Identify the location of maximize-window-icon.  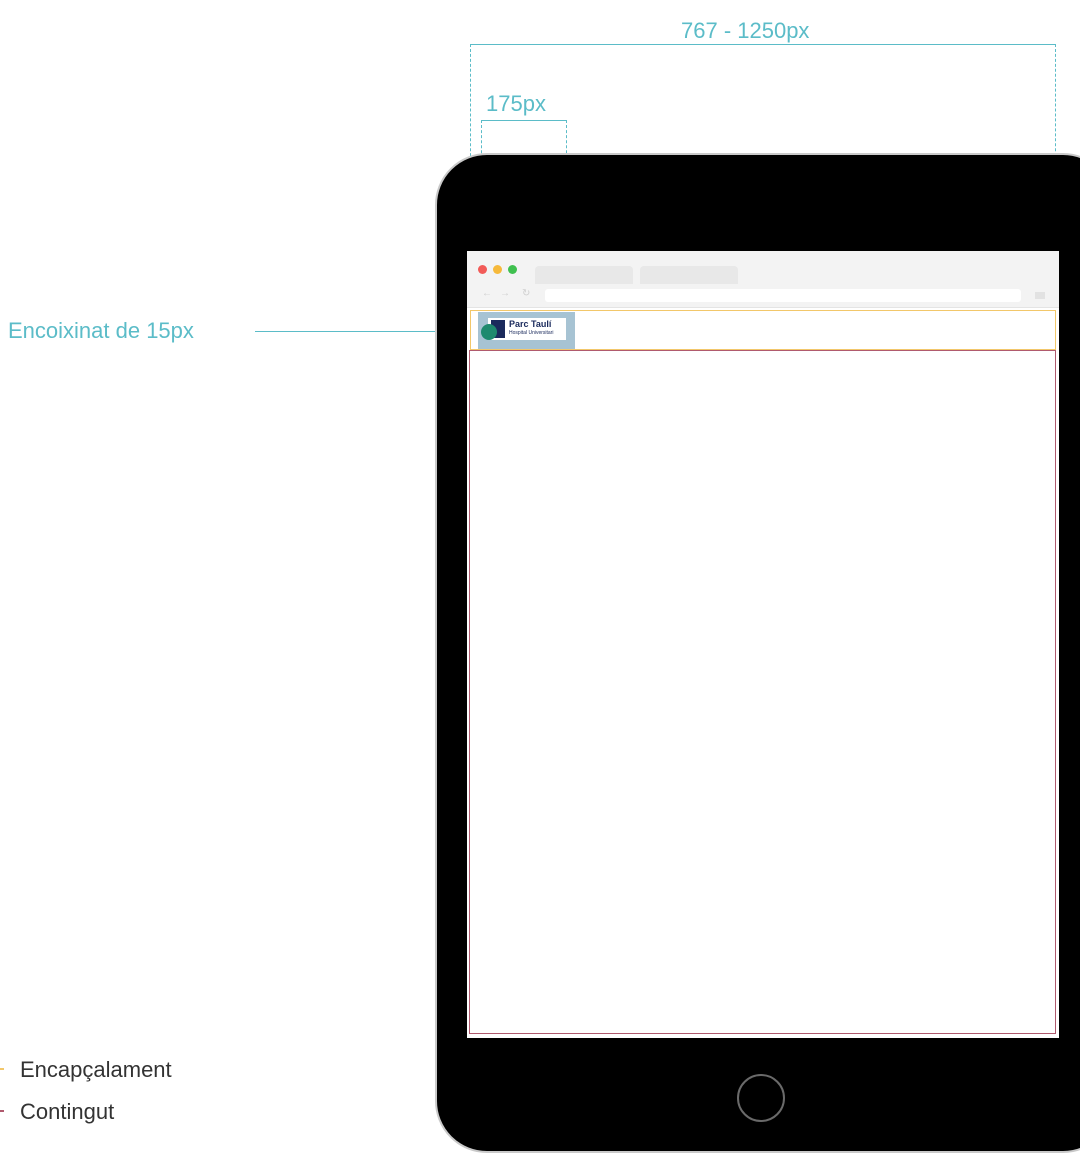
(512, 269).